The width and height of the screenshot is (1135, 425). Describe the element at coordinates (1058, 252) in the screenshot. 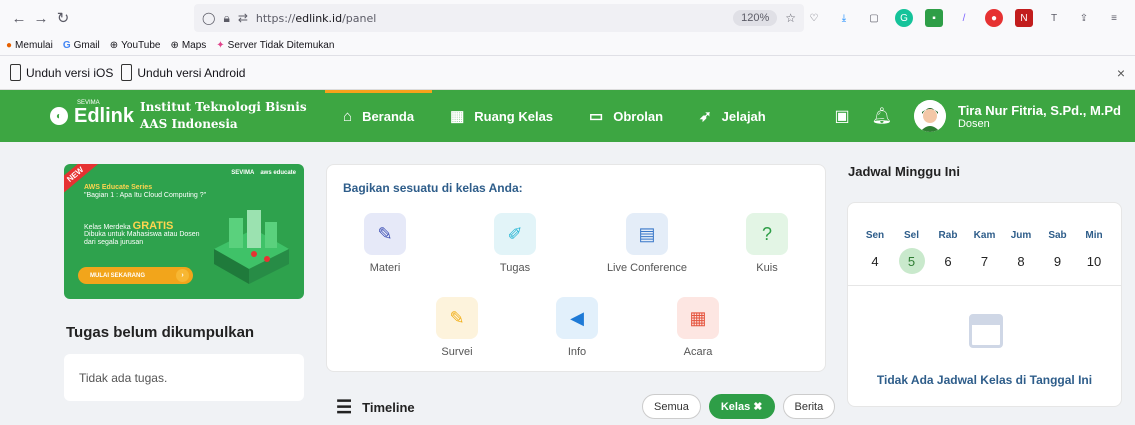

I see `day-sab: Sab 9` at that location.